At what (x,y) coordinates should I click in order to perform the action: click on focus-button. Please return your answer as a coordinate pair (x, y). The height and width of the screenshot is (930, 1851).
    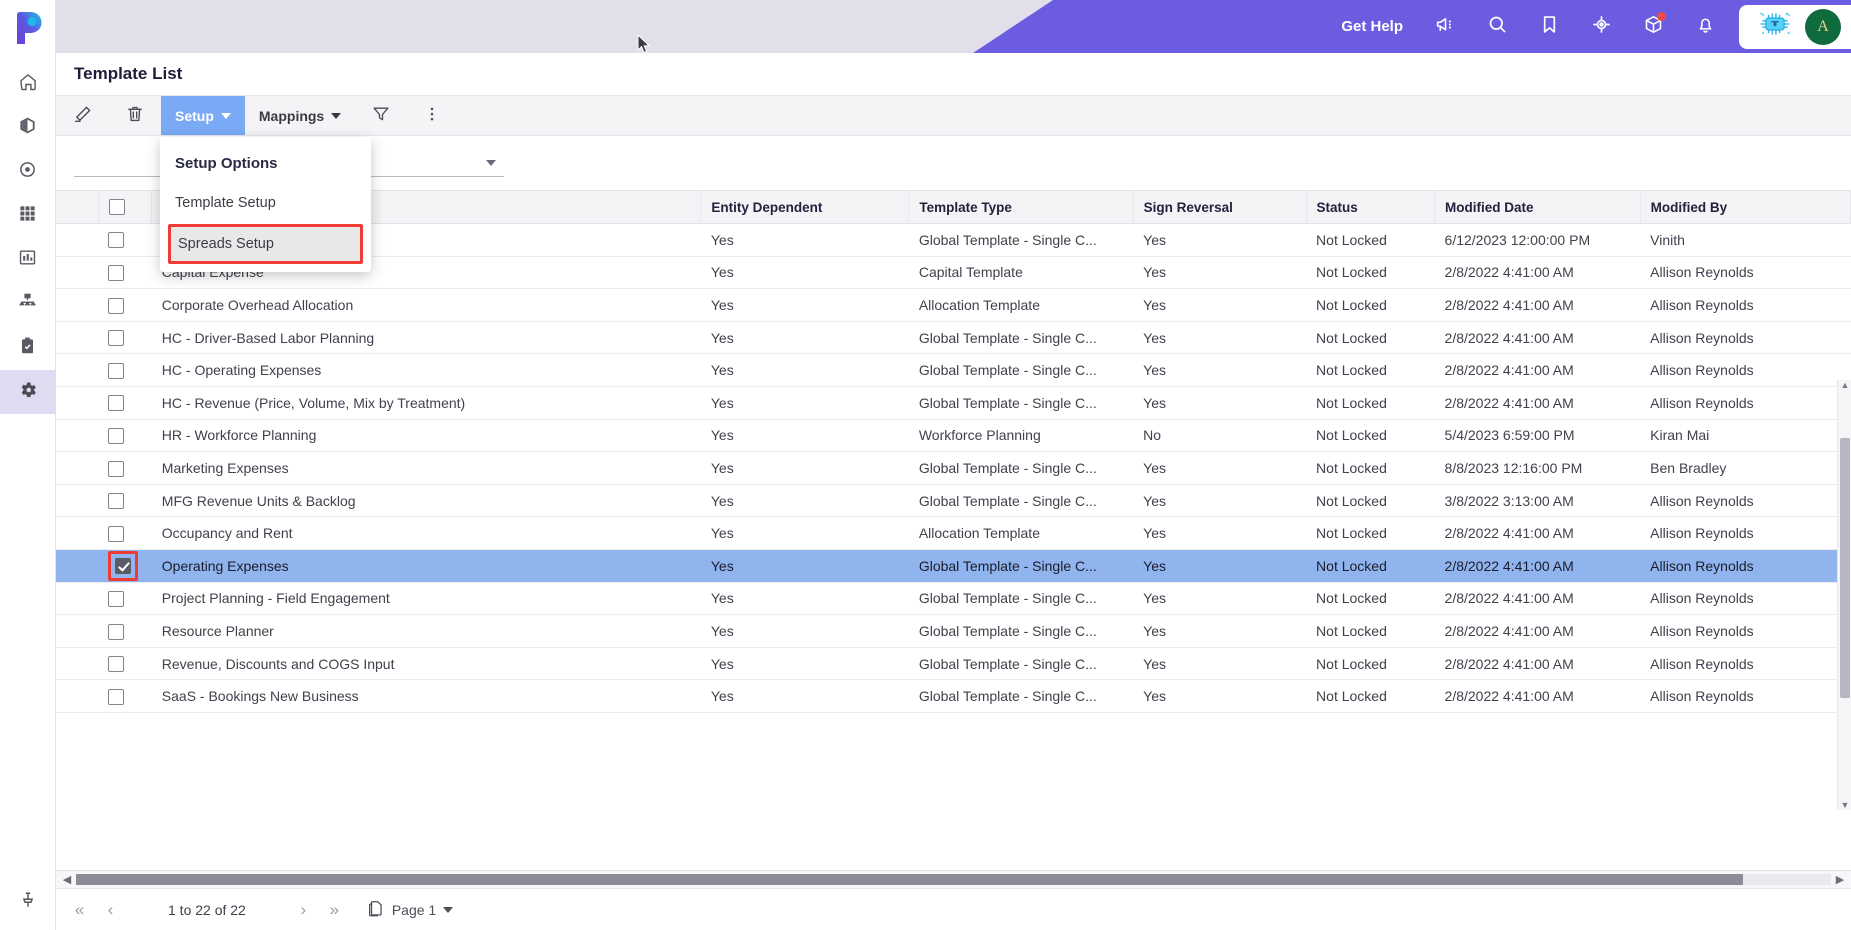
    Looking at the image, I should click on (1601, 26).